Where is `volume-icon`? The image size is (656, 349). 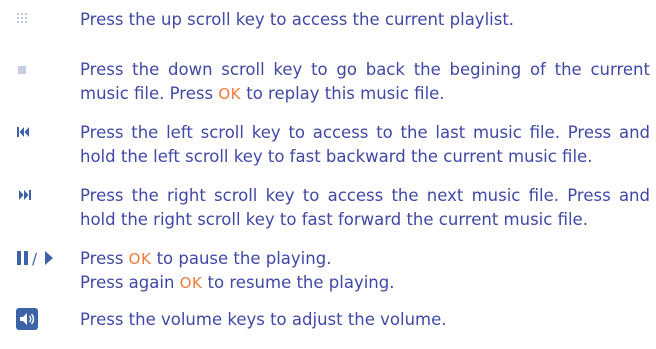 volume-icon is located at coordinates (46, 319).